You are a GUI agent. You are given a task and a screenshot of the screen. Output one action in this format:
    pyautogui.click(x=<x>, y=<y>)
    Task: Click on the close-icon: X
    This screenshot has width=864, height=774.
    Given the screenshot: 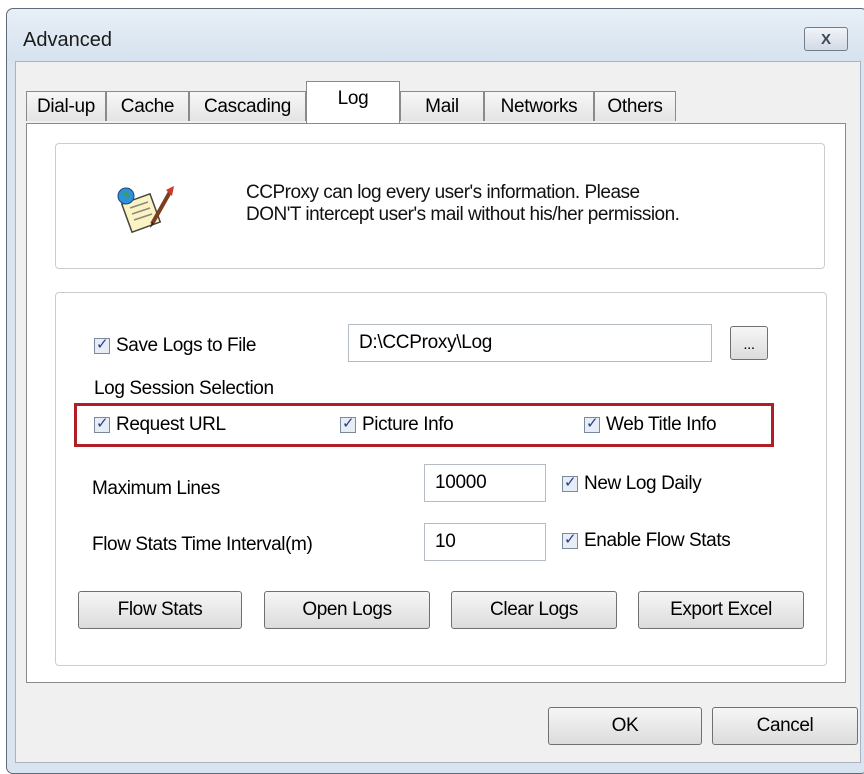 What is the action you would take?
    pyautogui.click(x=825, y=39)
    